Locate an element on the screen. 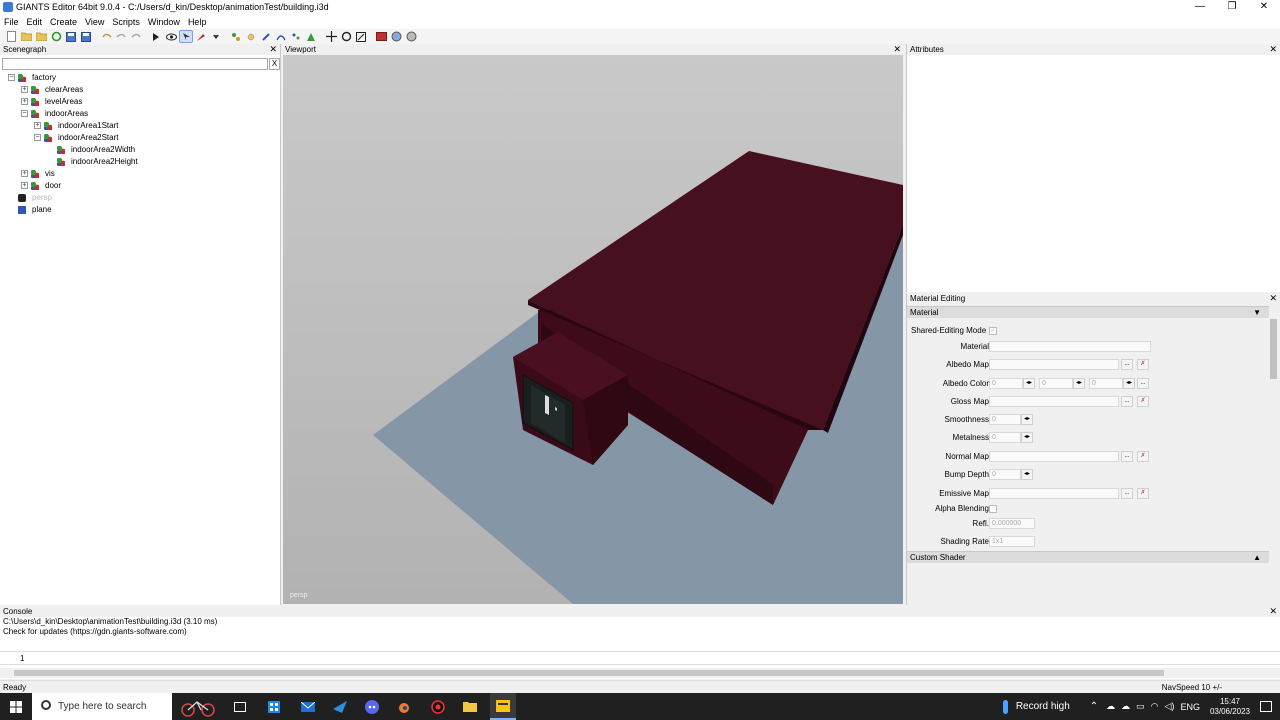  scenegraph-search-input is located at coordinates (135, 64).